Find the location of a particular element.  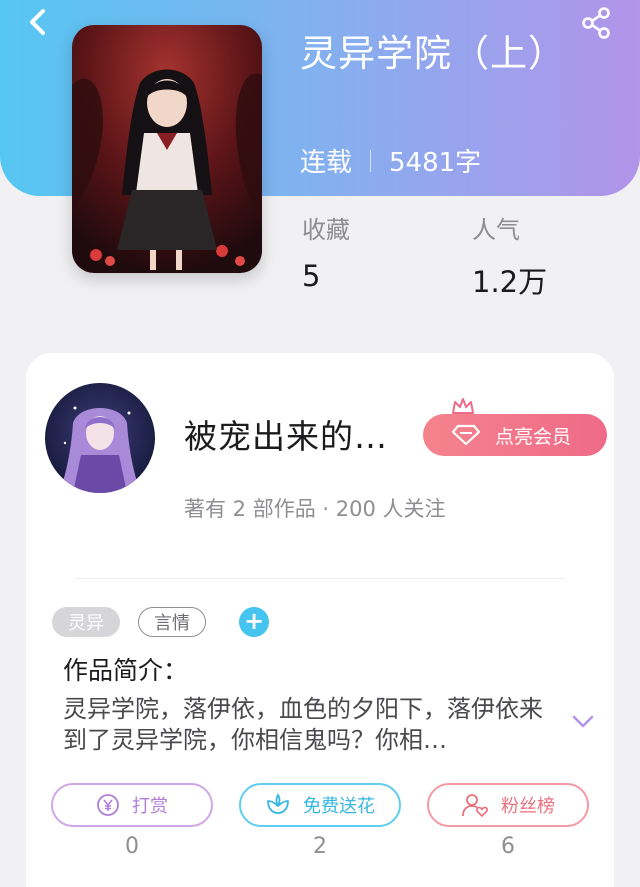

yen-coin-icon is located at coordinates (108, 805).